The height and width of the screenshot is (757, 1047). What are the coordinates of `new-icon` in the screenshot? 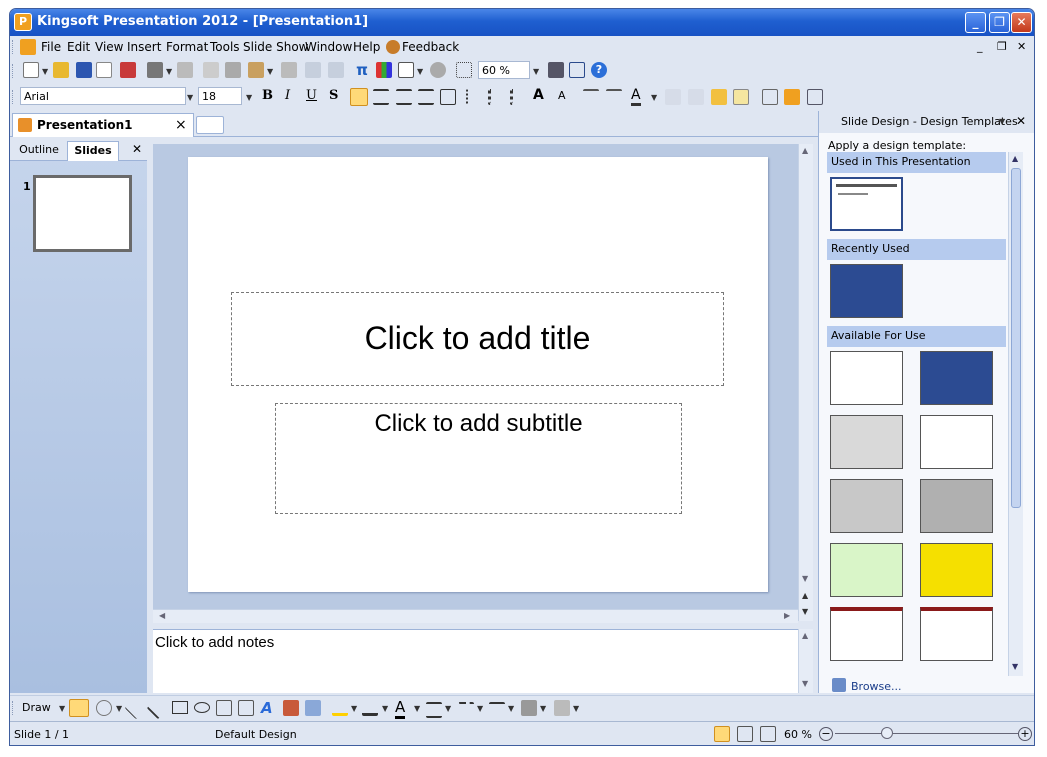 It's located at (31, 70).